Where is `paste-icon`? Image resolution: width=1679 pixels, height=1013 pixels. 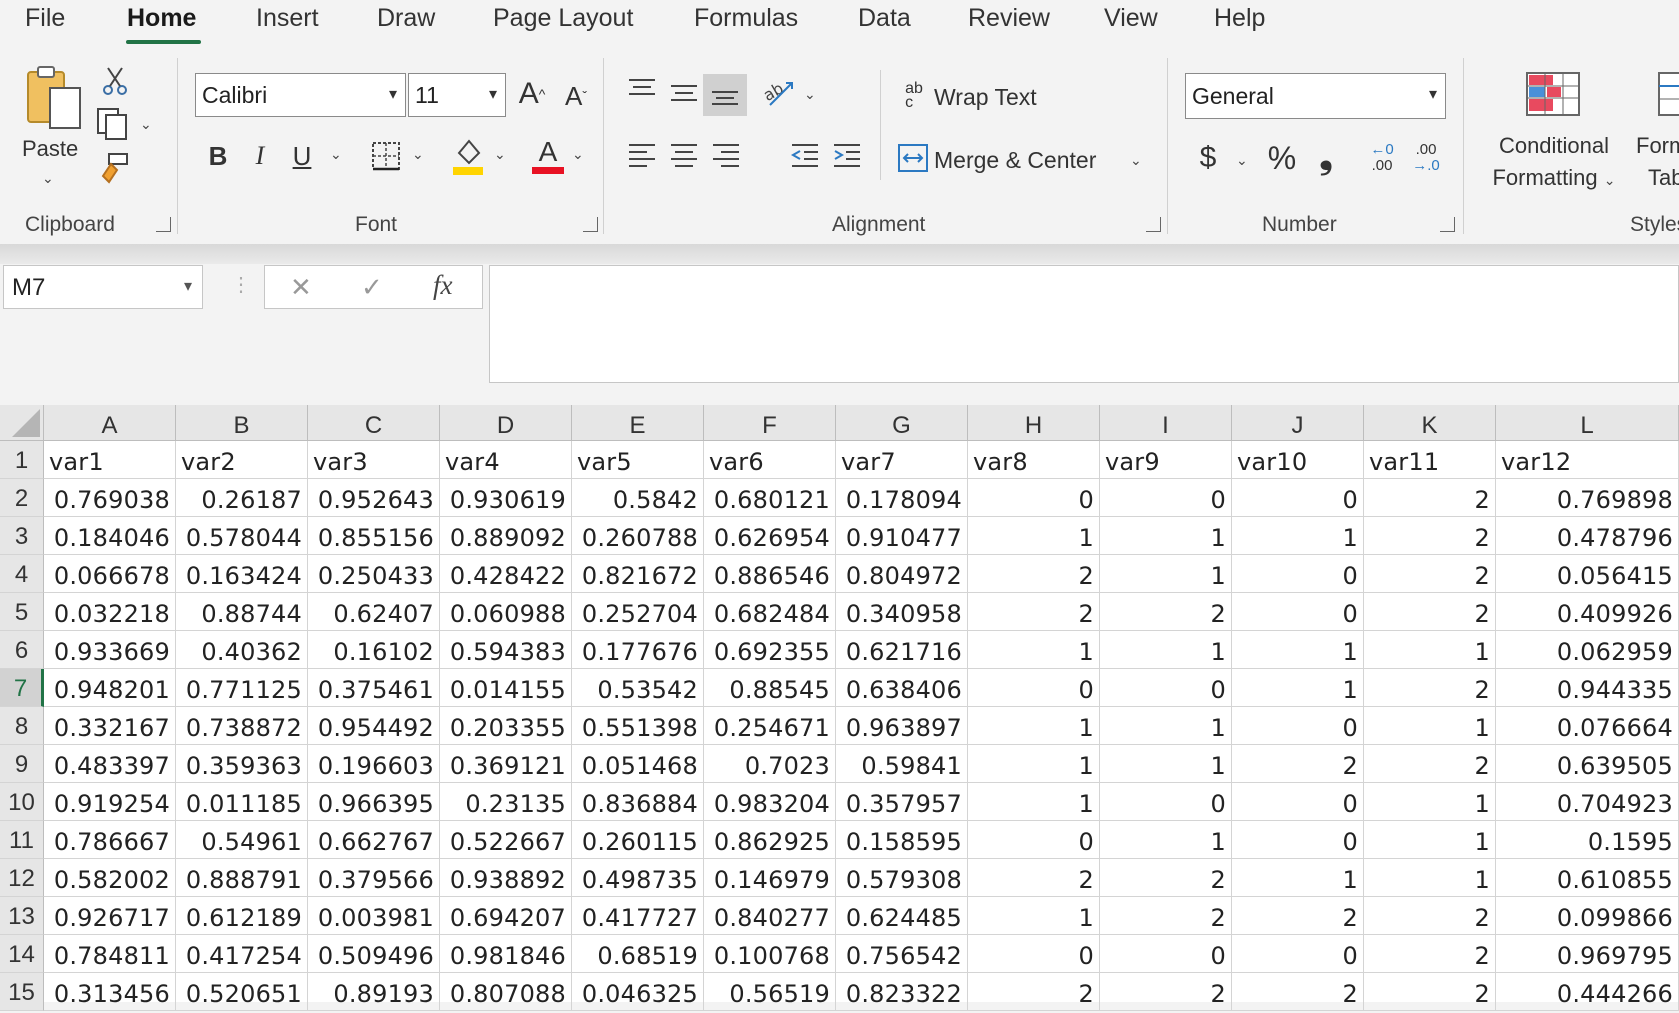
paste-icon is located at coordinates (53, 98).